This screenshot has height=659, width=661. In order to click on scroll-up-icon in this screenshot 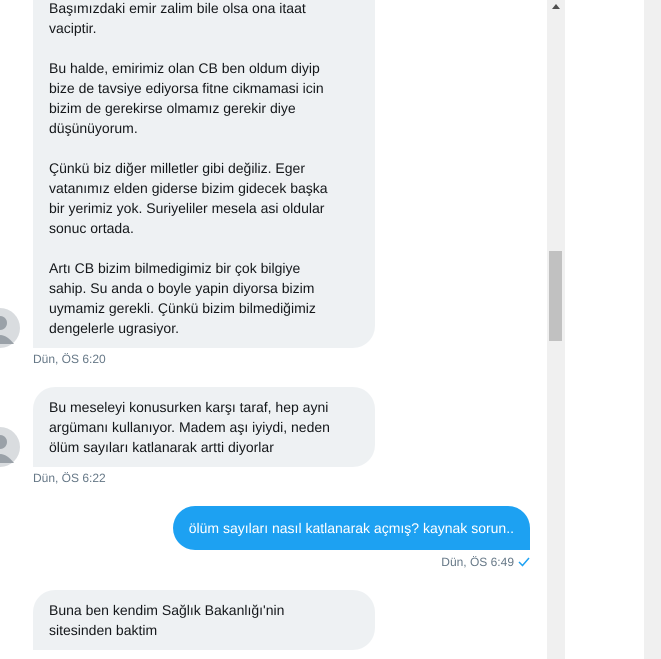, I will do `click(556, 6)`.